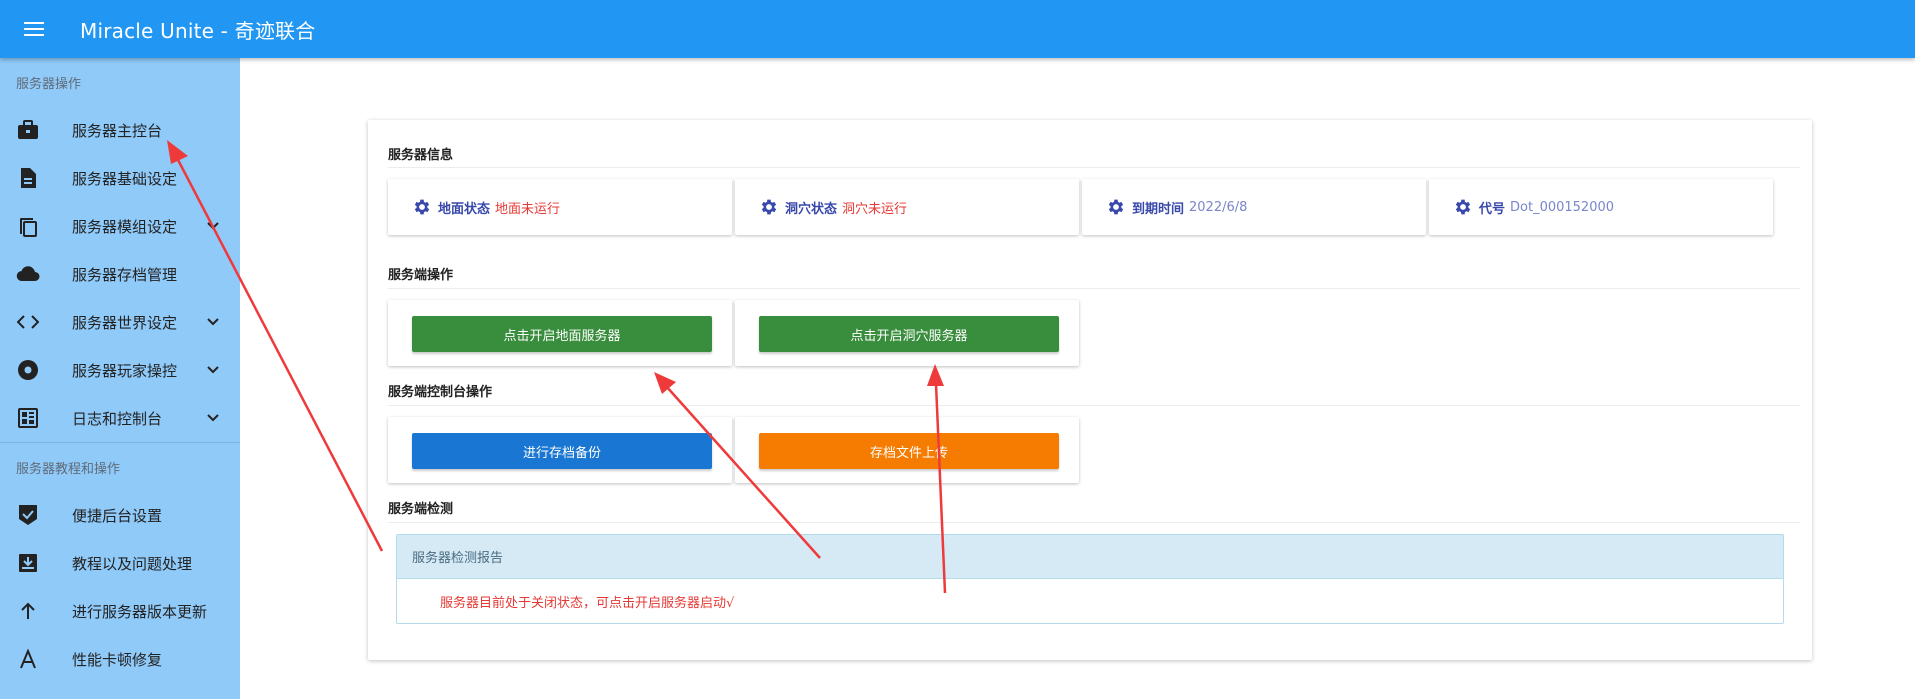 The image size is (1915, 699). I want to click on backup-button: 进行存档备份, so click(562, 451).